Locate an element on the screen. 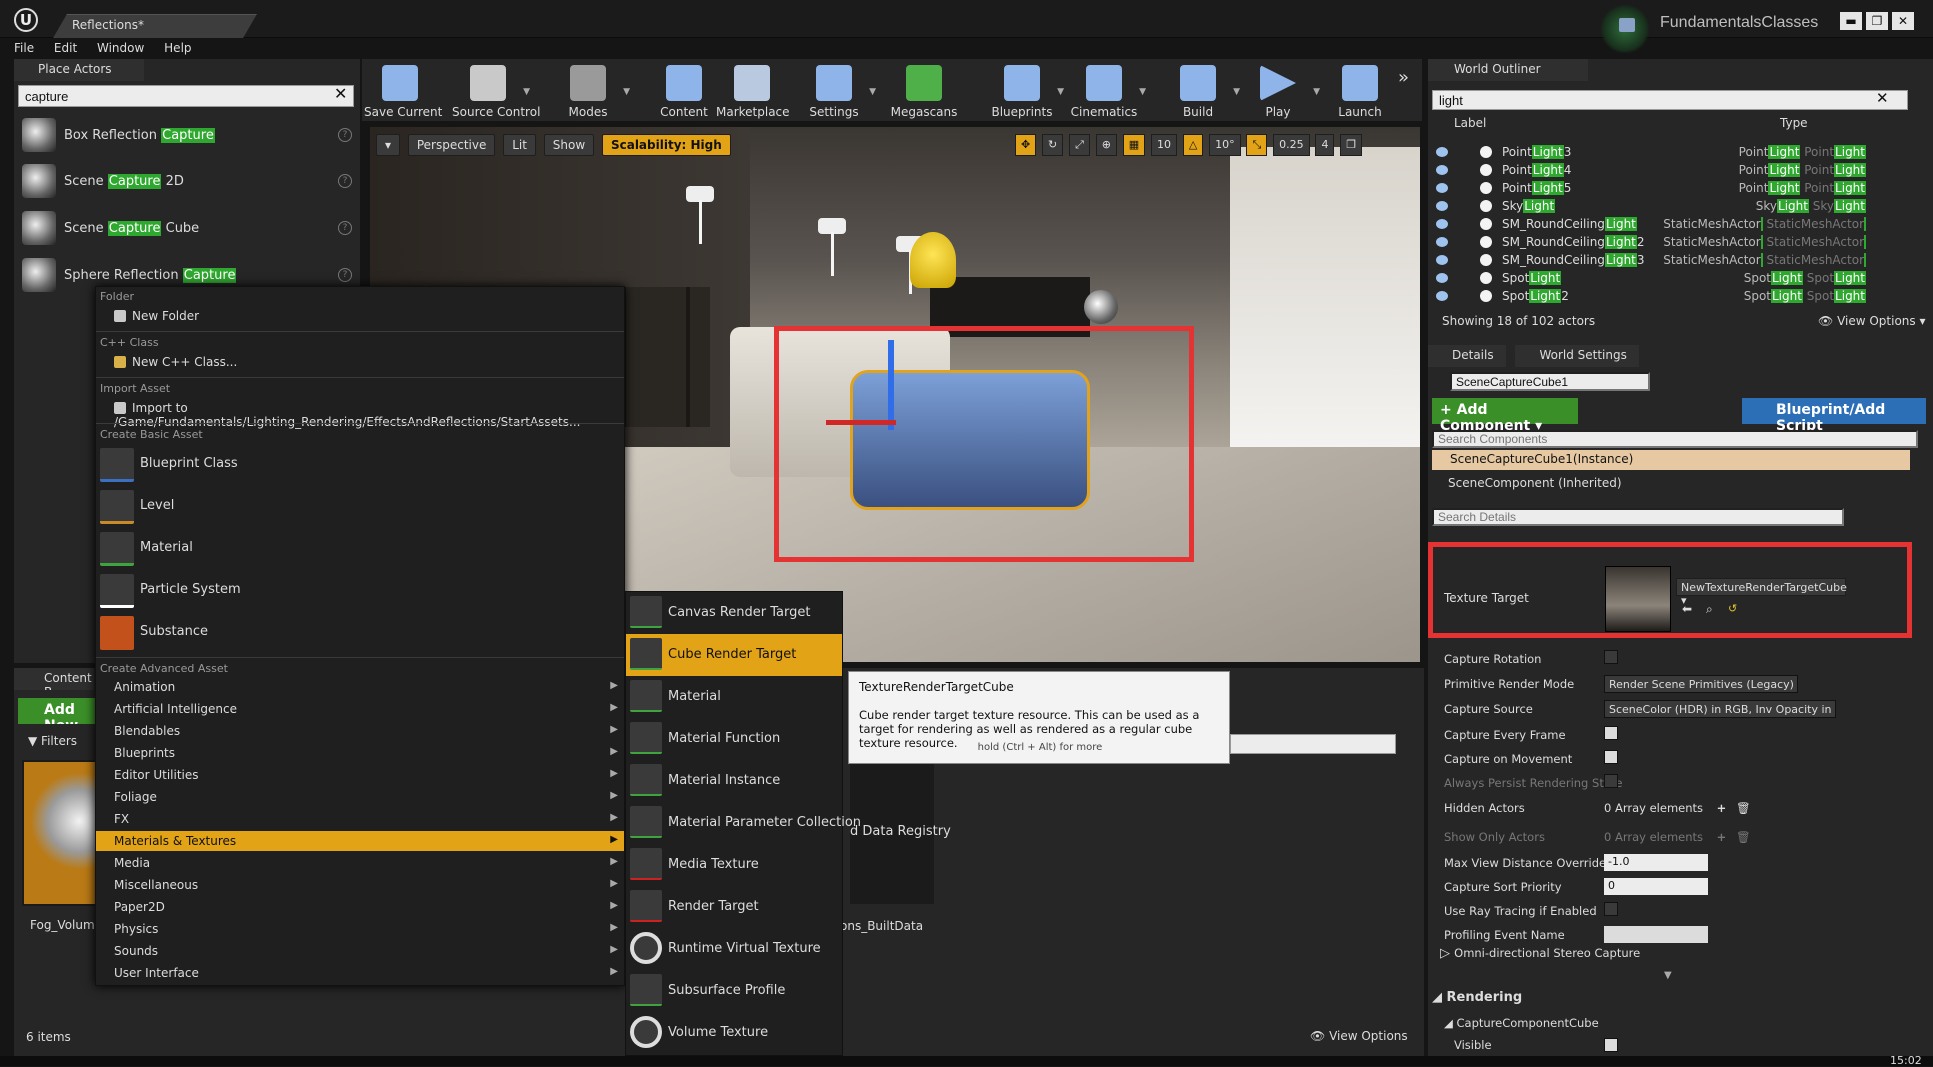 The height and width of the screenshot is (1067, 1933). world-icon: ⊕ is located at coordinates (1106, 145).